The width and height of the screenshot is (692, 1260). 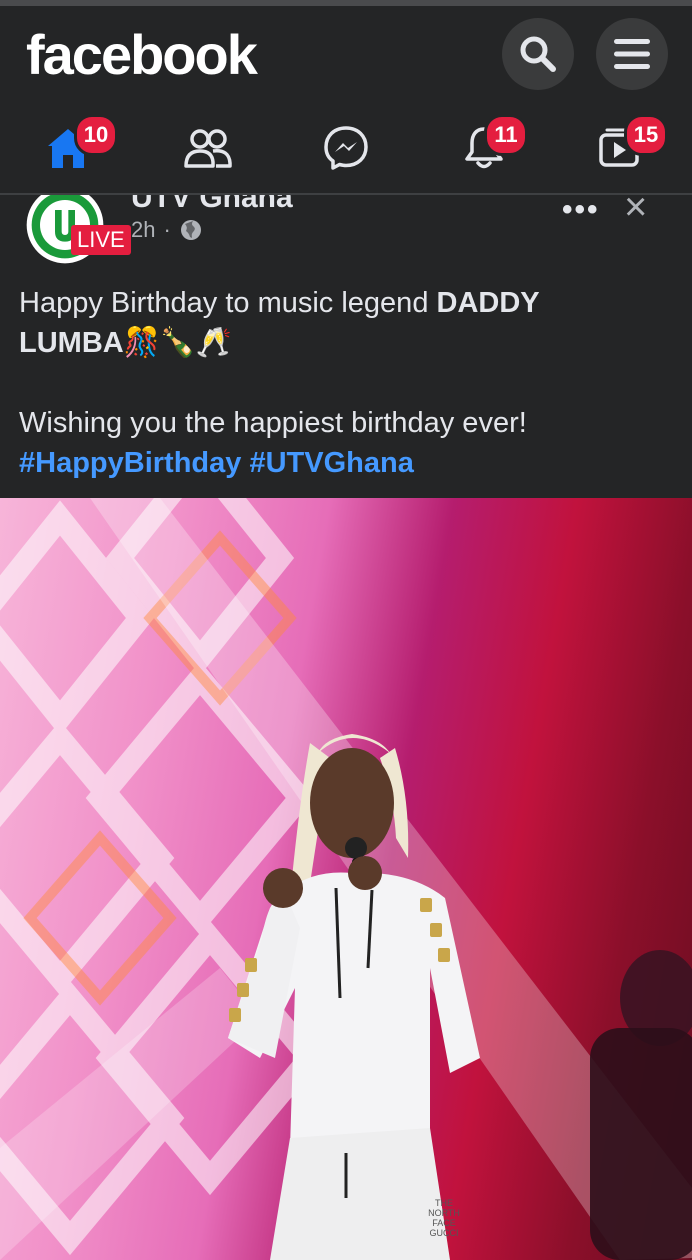 I want to click on hamburger-menu-icon, so click(x=632, y=54).